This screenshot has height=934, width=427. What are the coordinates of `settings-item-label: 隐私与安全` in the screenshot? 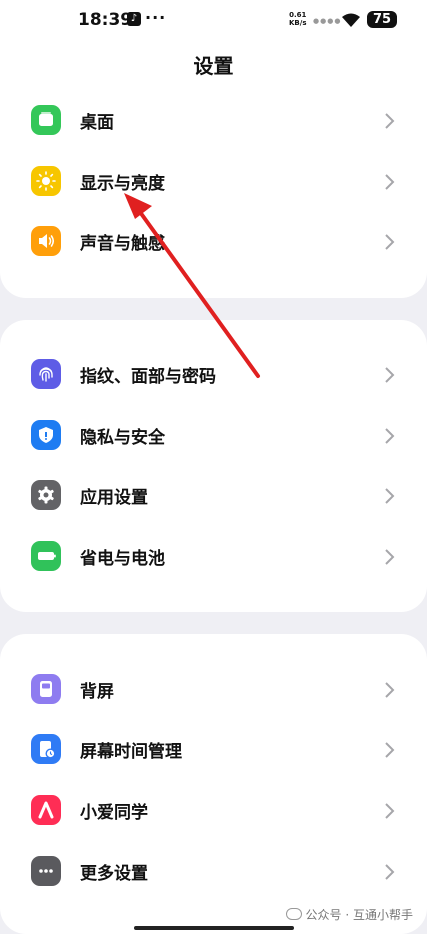 It's located at (122, 438).